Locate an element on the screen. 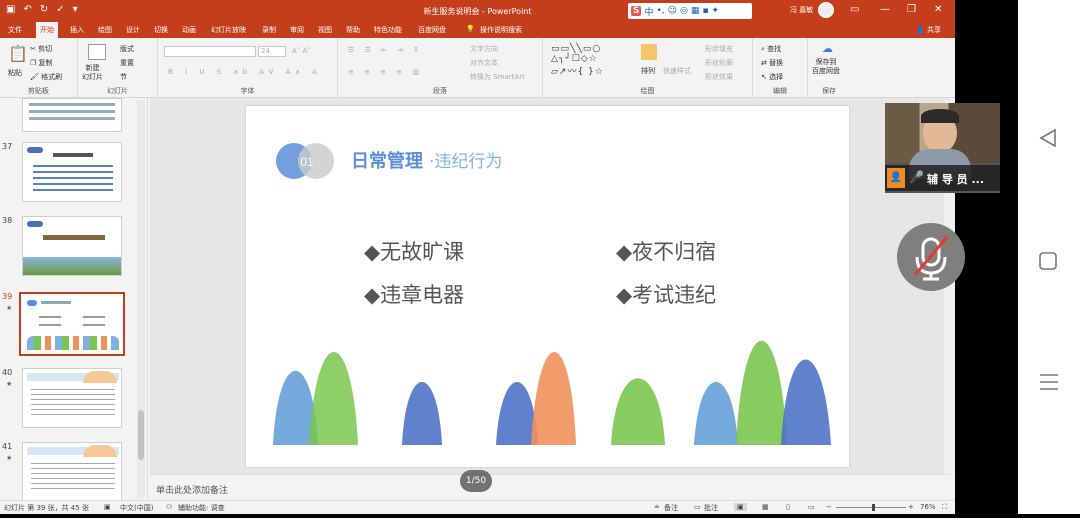  normal-view-icon: ▣ is located at coordinates (740, 507).